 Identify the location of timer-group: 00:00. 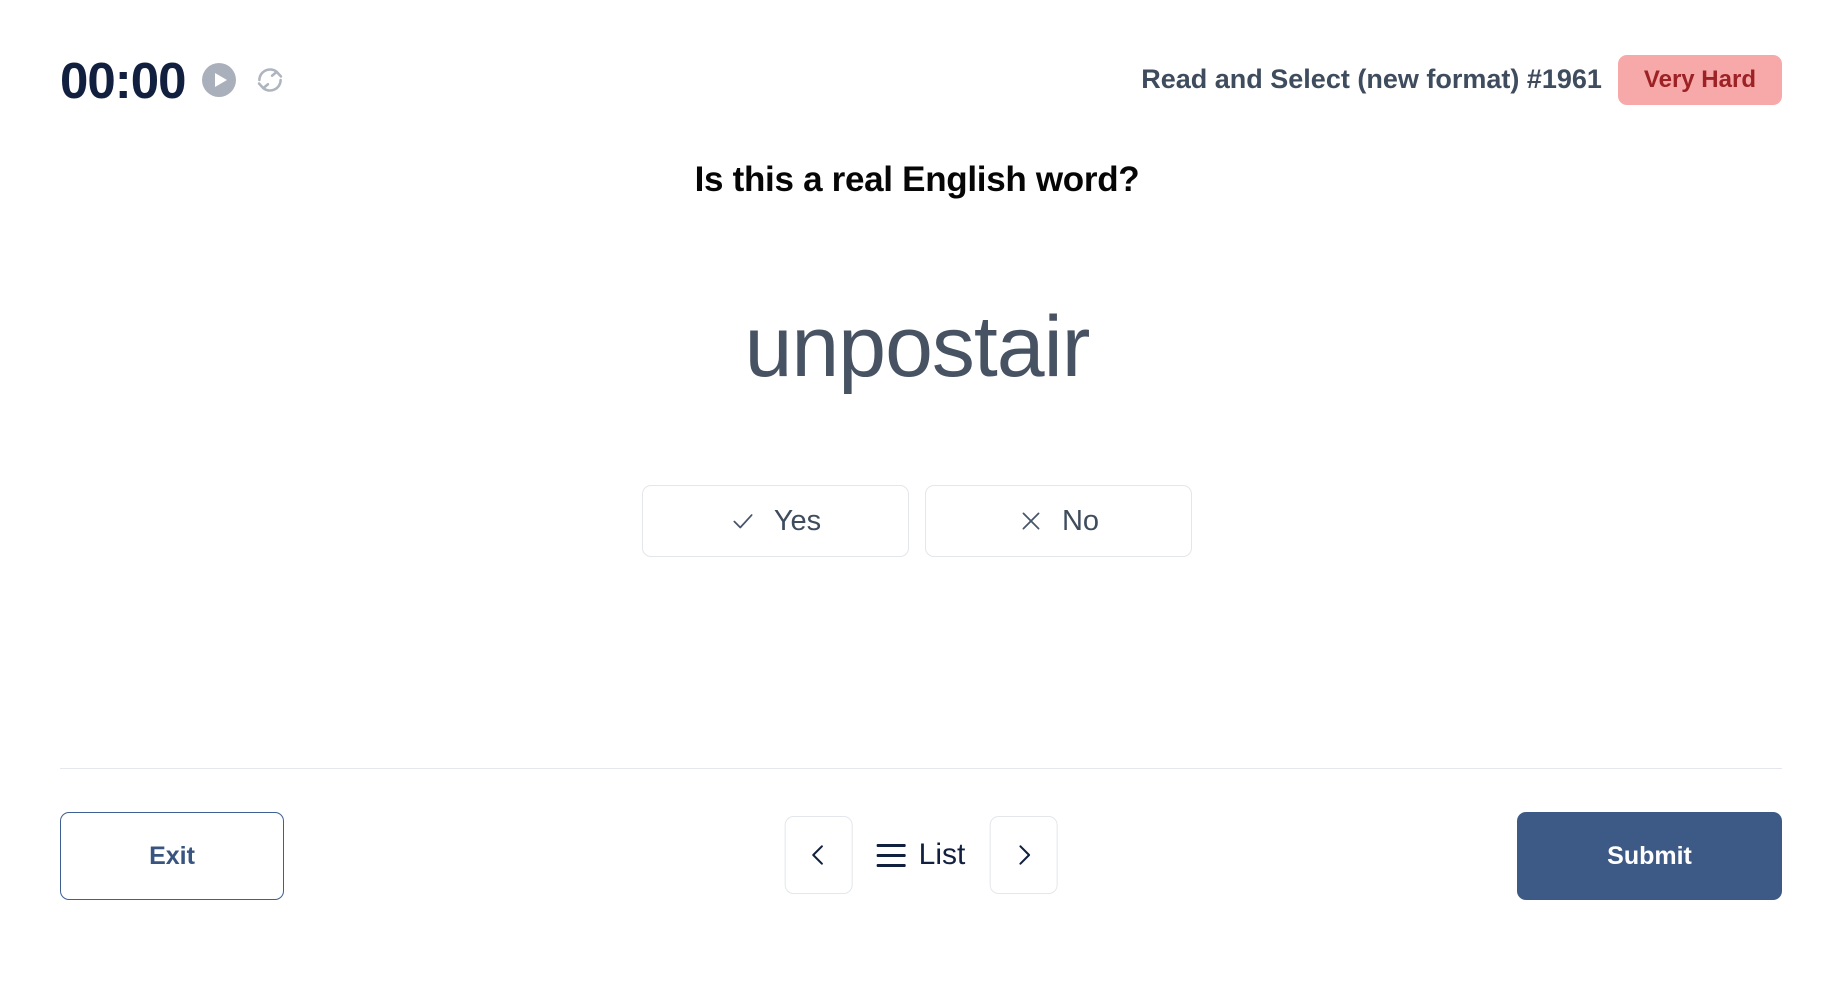
(173, 80).